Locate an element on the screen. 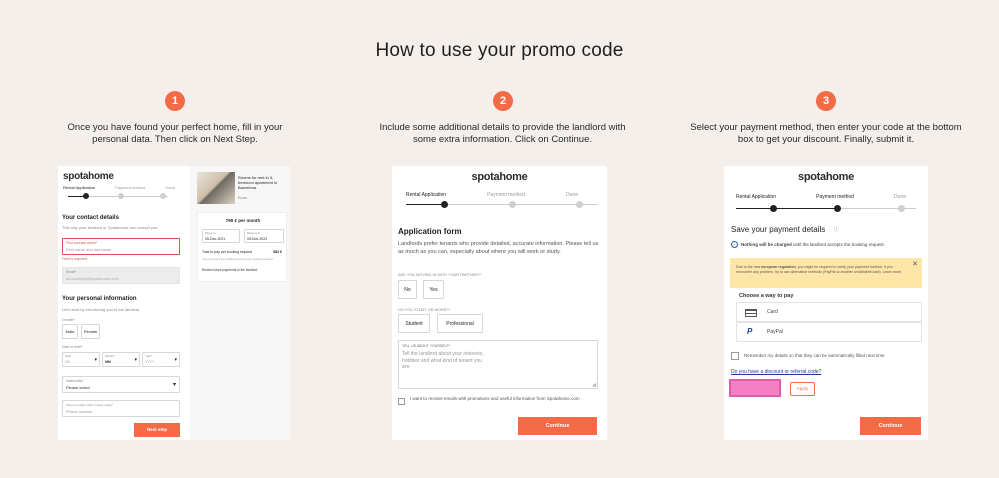  contact-heading: Your contact details is located at coordinates (90, 218).